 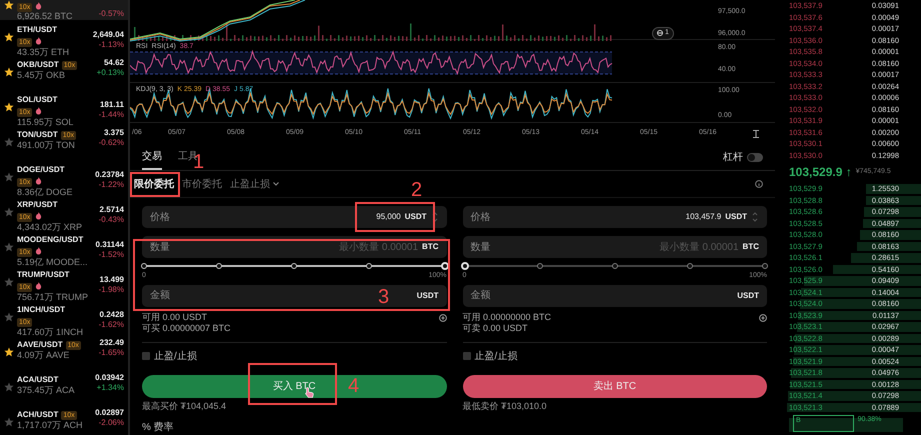 I want to click on price-text: 0.2428, so click(x=111, y=315).